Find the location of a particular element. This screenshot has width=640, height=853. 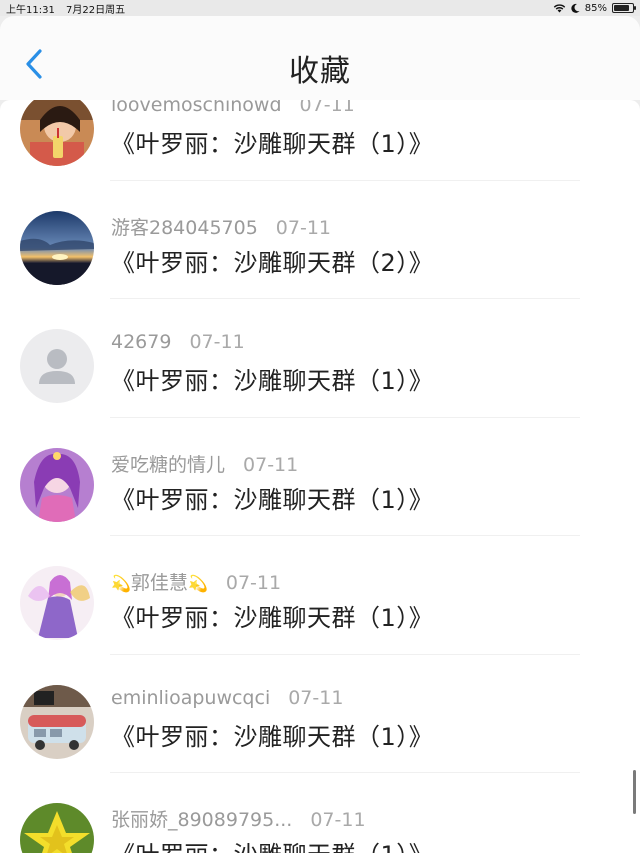

item-meta: 张丽娇_89089795... 07-11 is located at coordinates (238, 818).